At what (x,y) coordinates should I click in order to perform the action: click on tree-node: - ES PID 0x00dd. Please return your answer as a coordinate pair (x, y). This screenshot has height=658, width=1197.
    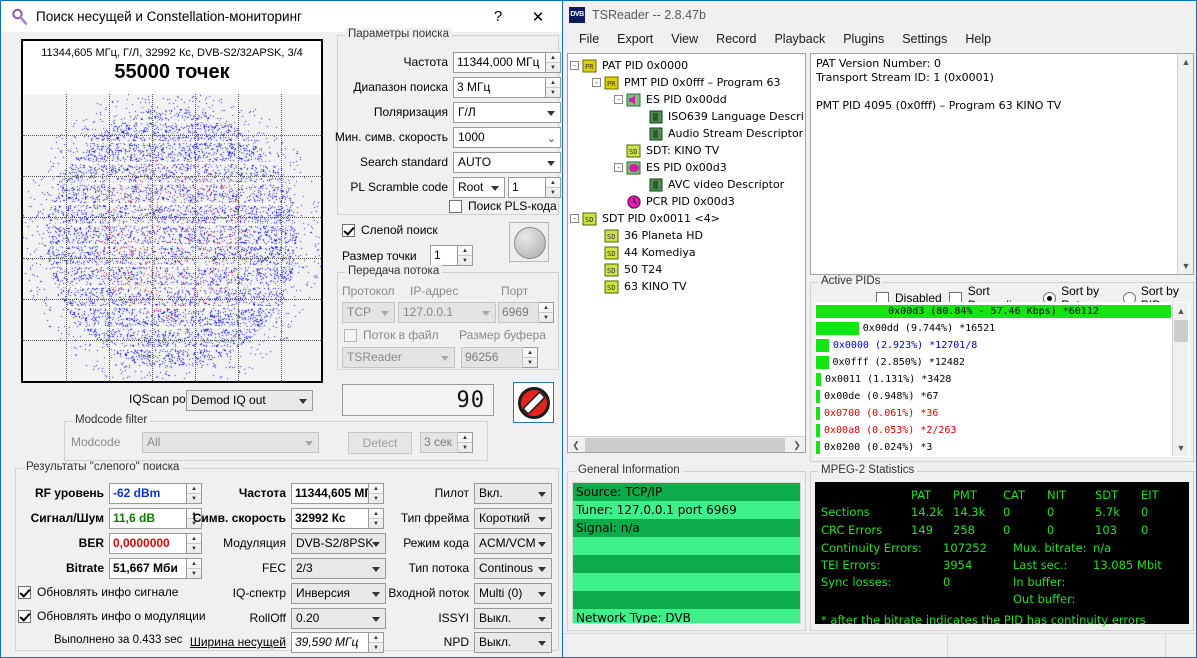
    Looking at the image, I should click on (686, 99).